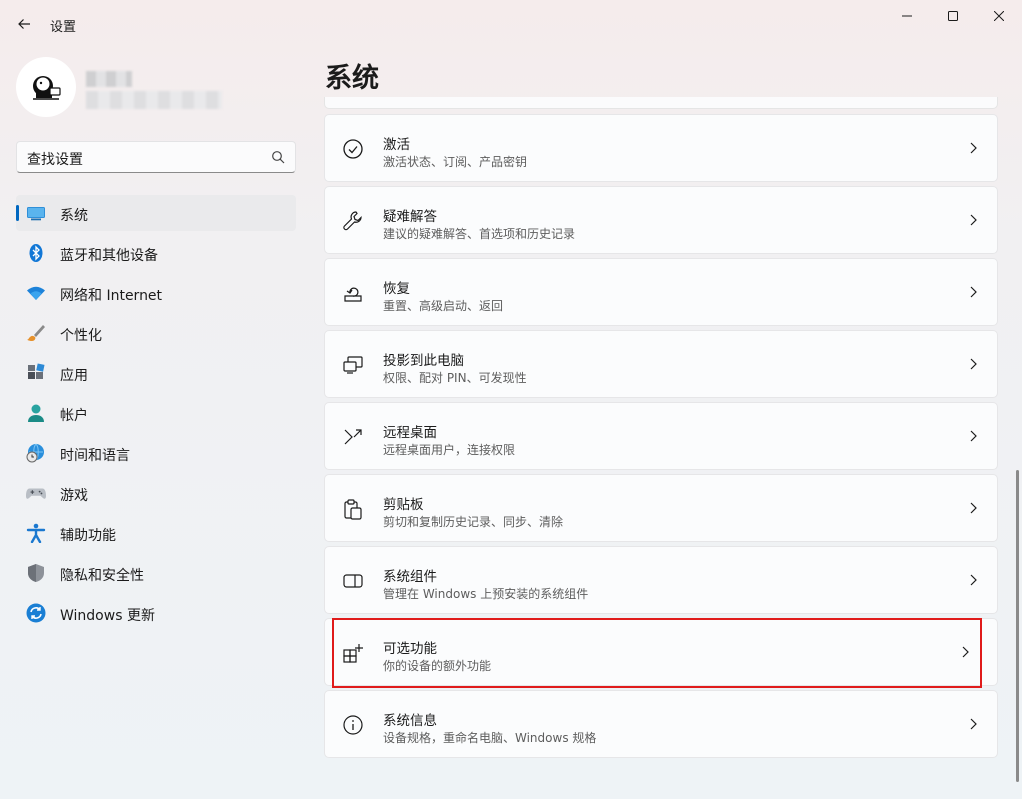  What do you see at coordinates (410, 433) in the screenshot?
I see `card-title: 远程桌面` at bounding box center [410, 433].